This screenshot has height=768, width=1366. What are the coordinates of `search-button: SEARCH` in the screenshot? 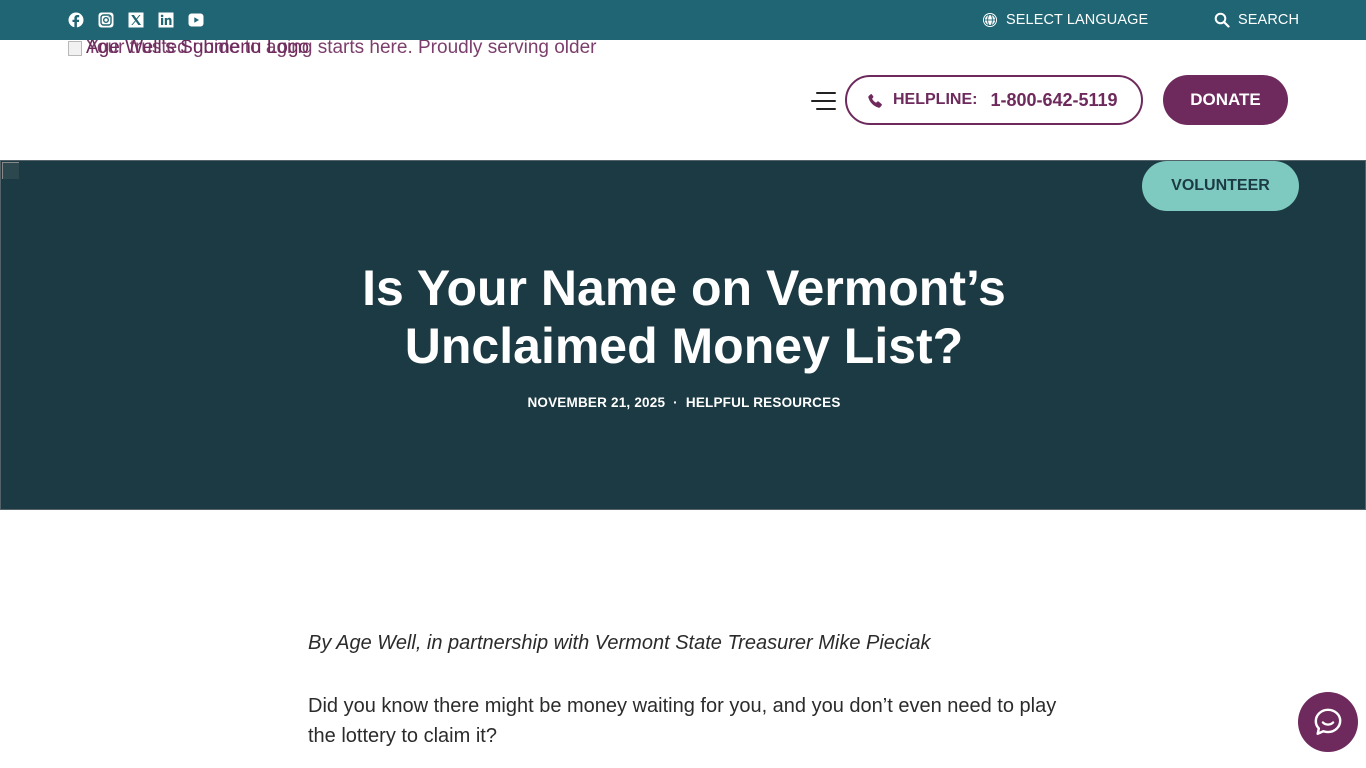 It's located at (1256, 20).